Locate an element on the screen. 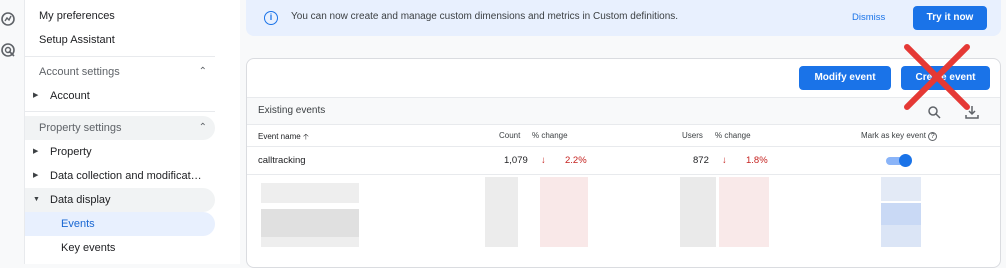 This screenshot has width=1006, height=268. ads-target-icon is located at coordinates (8, 50).